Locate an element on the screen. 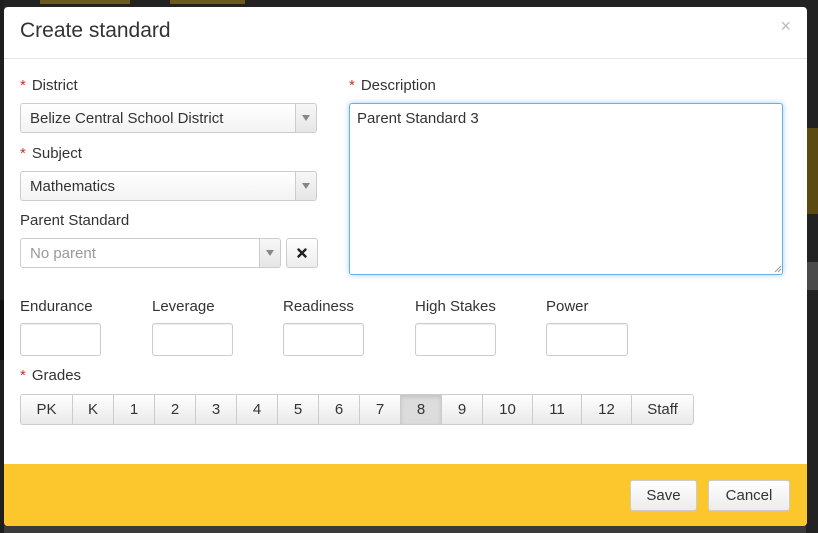 The height and width of the screenshot is (533, 818). clear-x-icon is located at coordinates (302, 253).